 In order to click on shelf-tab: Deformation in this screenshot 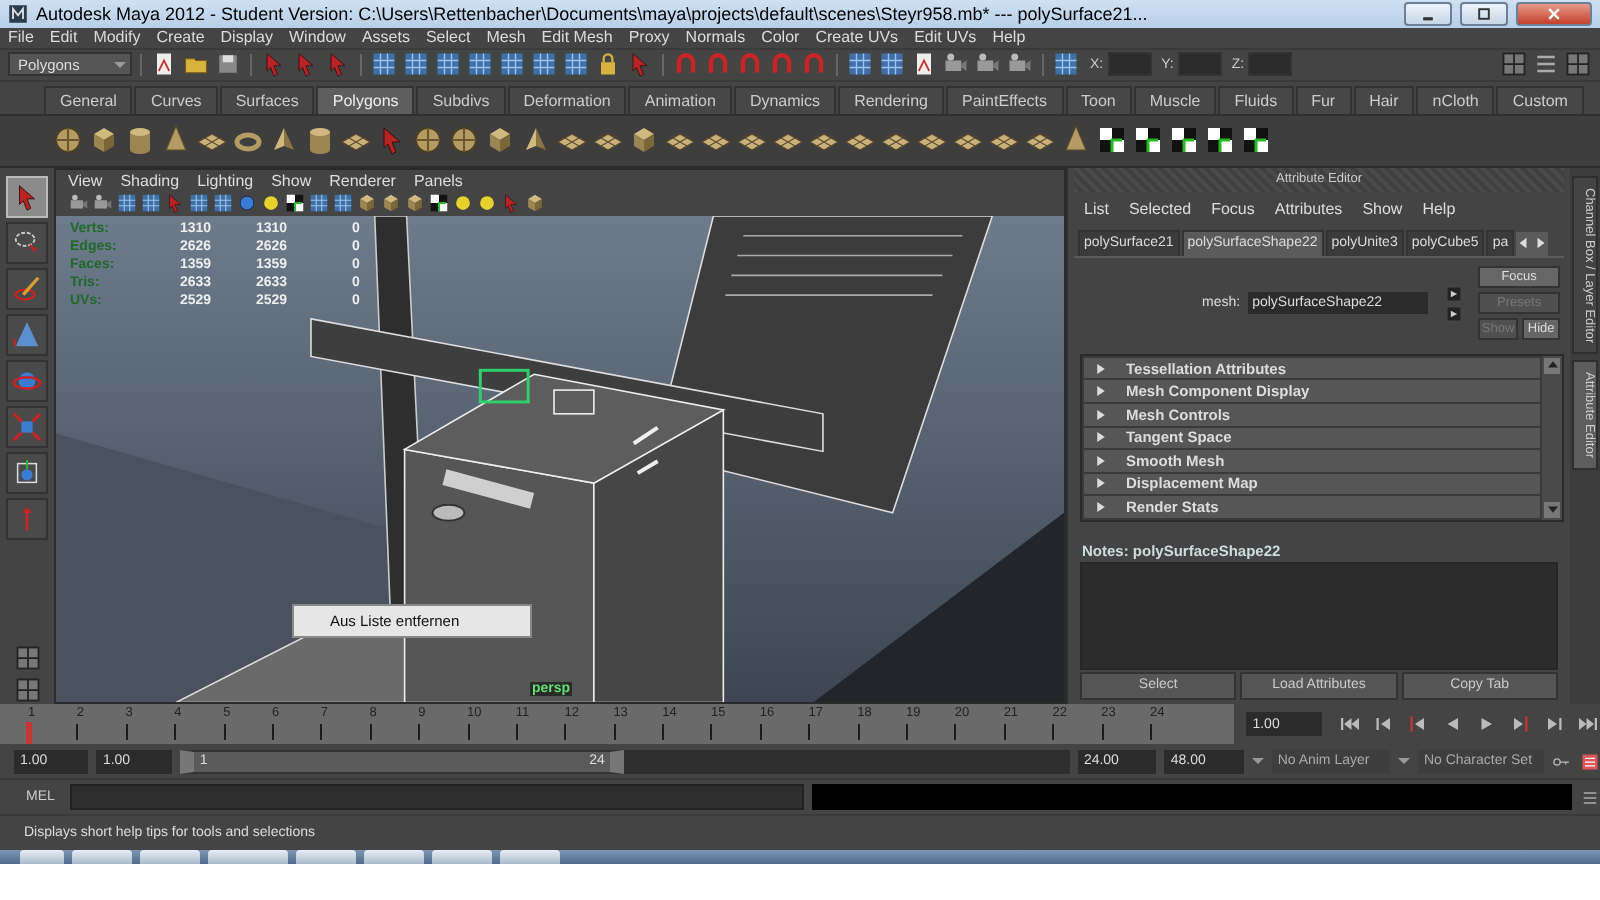, I will do `click(567, 99)`.